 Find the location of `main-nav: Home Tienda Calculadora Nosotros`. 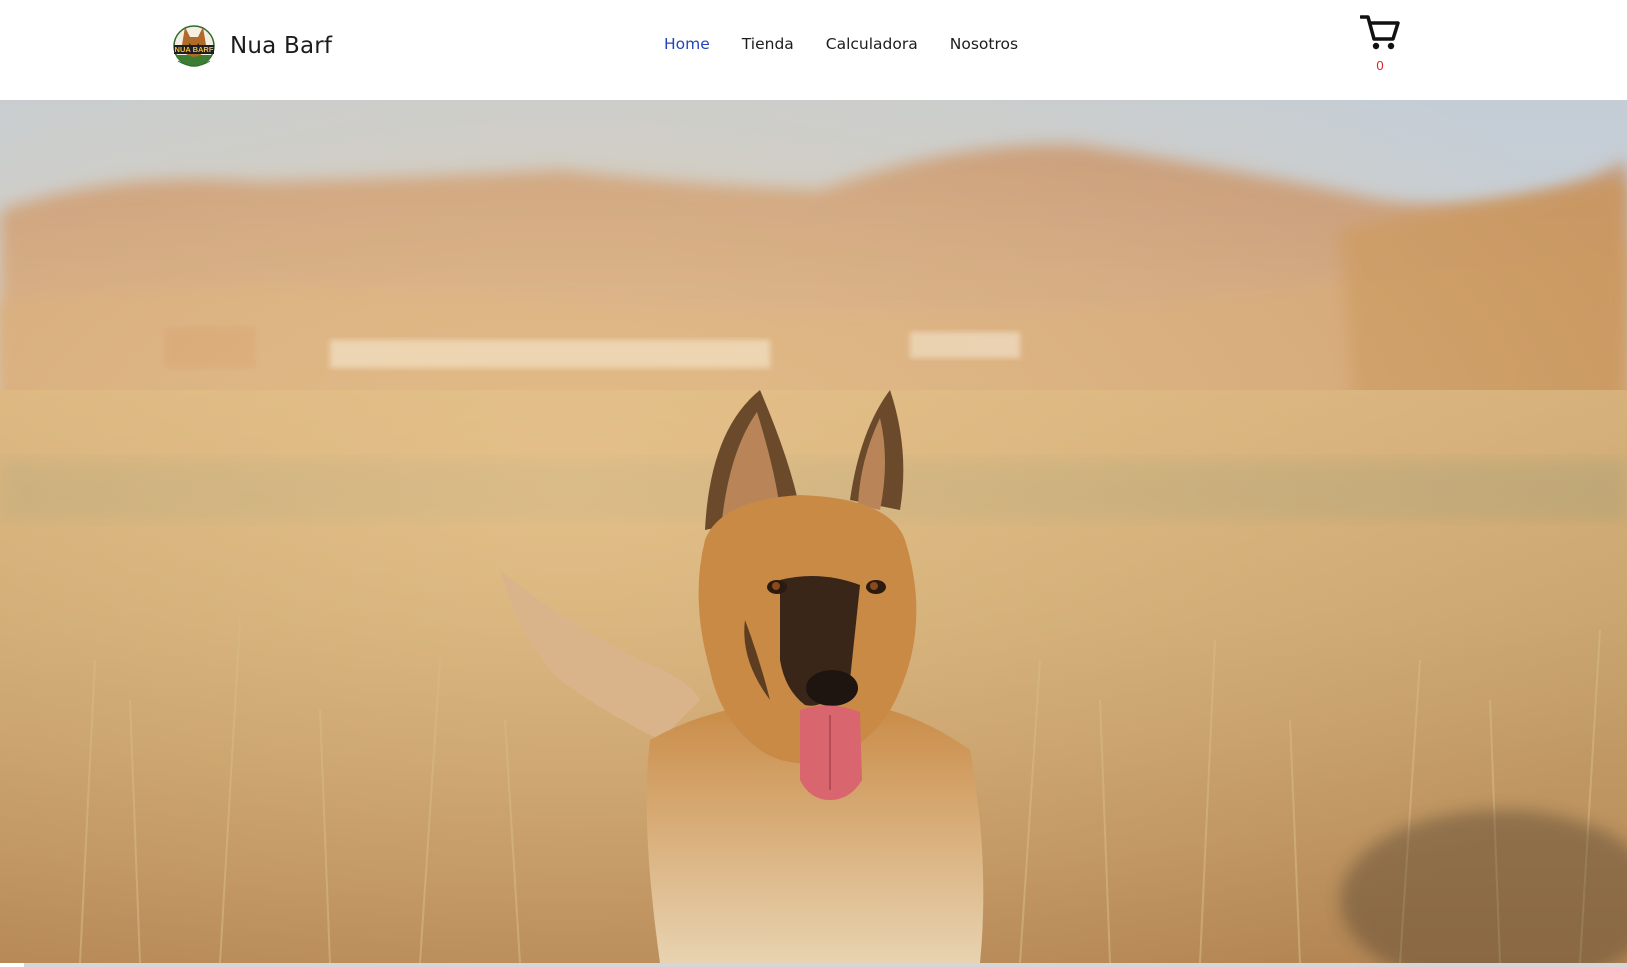

main-nav: Home Tienda Calculadora Nosotros is located at coordinates (857, 44).